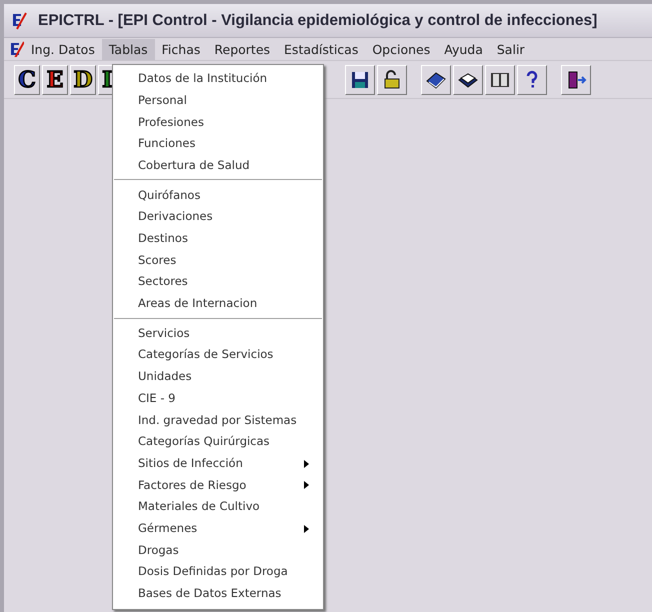  Describe the element at coordinates (218, 217) in the screenshot. I see `menu-item: Derivaciones` at that location.